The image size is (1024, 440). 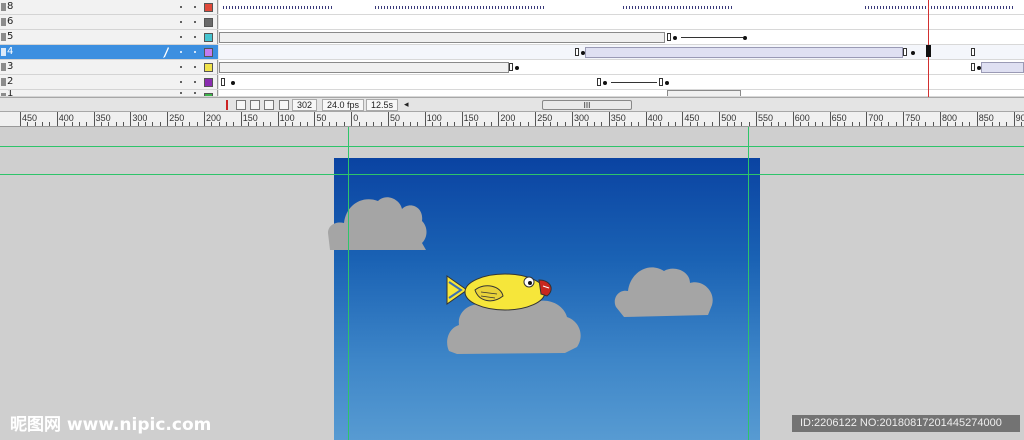 I want to click on horizontal-scrollbar-thumb: III, so click(x=587, y=105).